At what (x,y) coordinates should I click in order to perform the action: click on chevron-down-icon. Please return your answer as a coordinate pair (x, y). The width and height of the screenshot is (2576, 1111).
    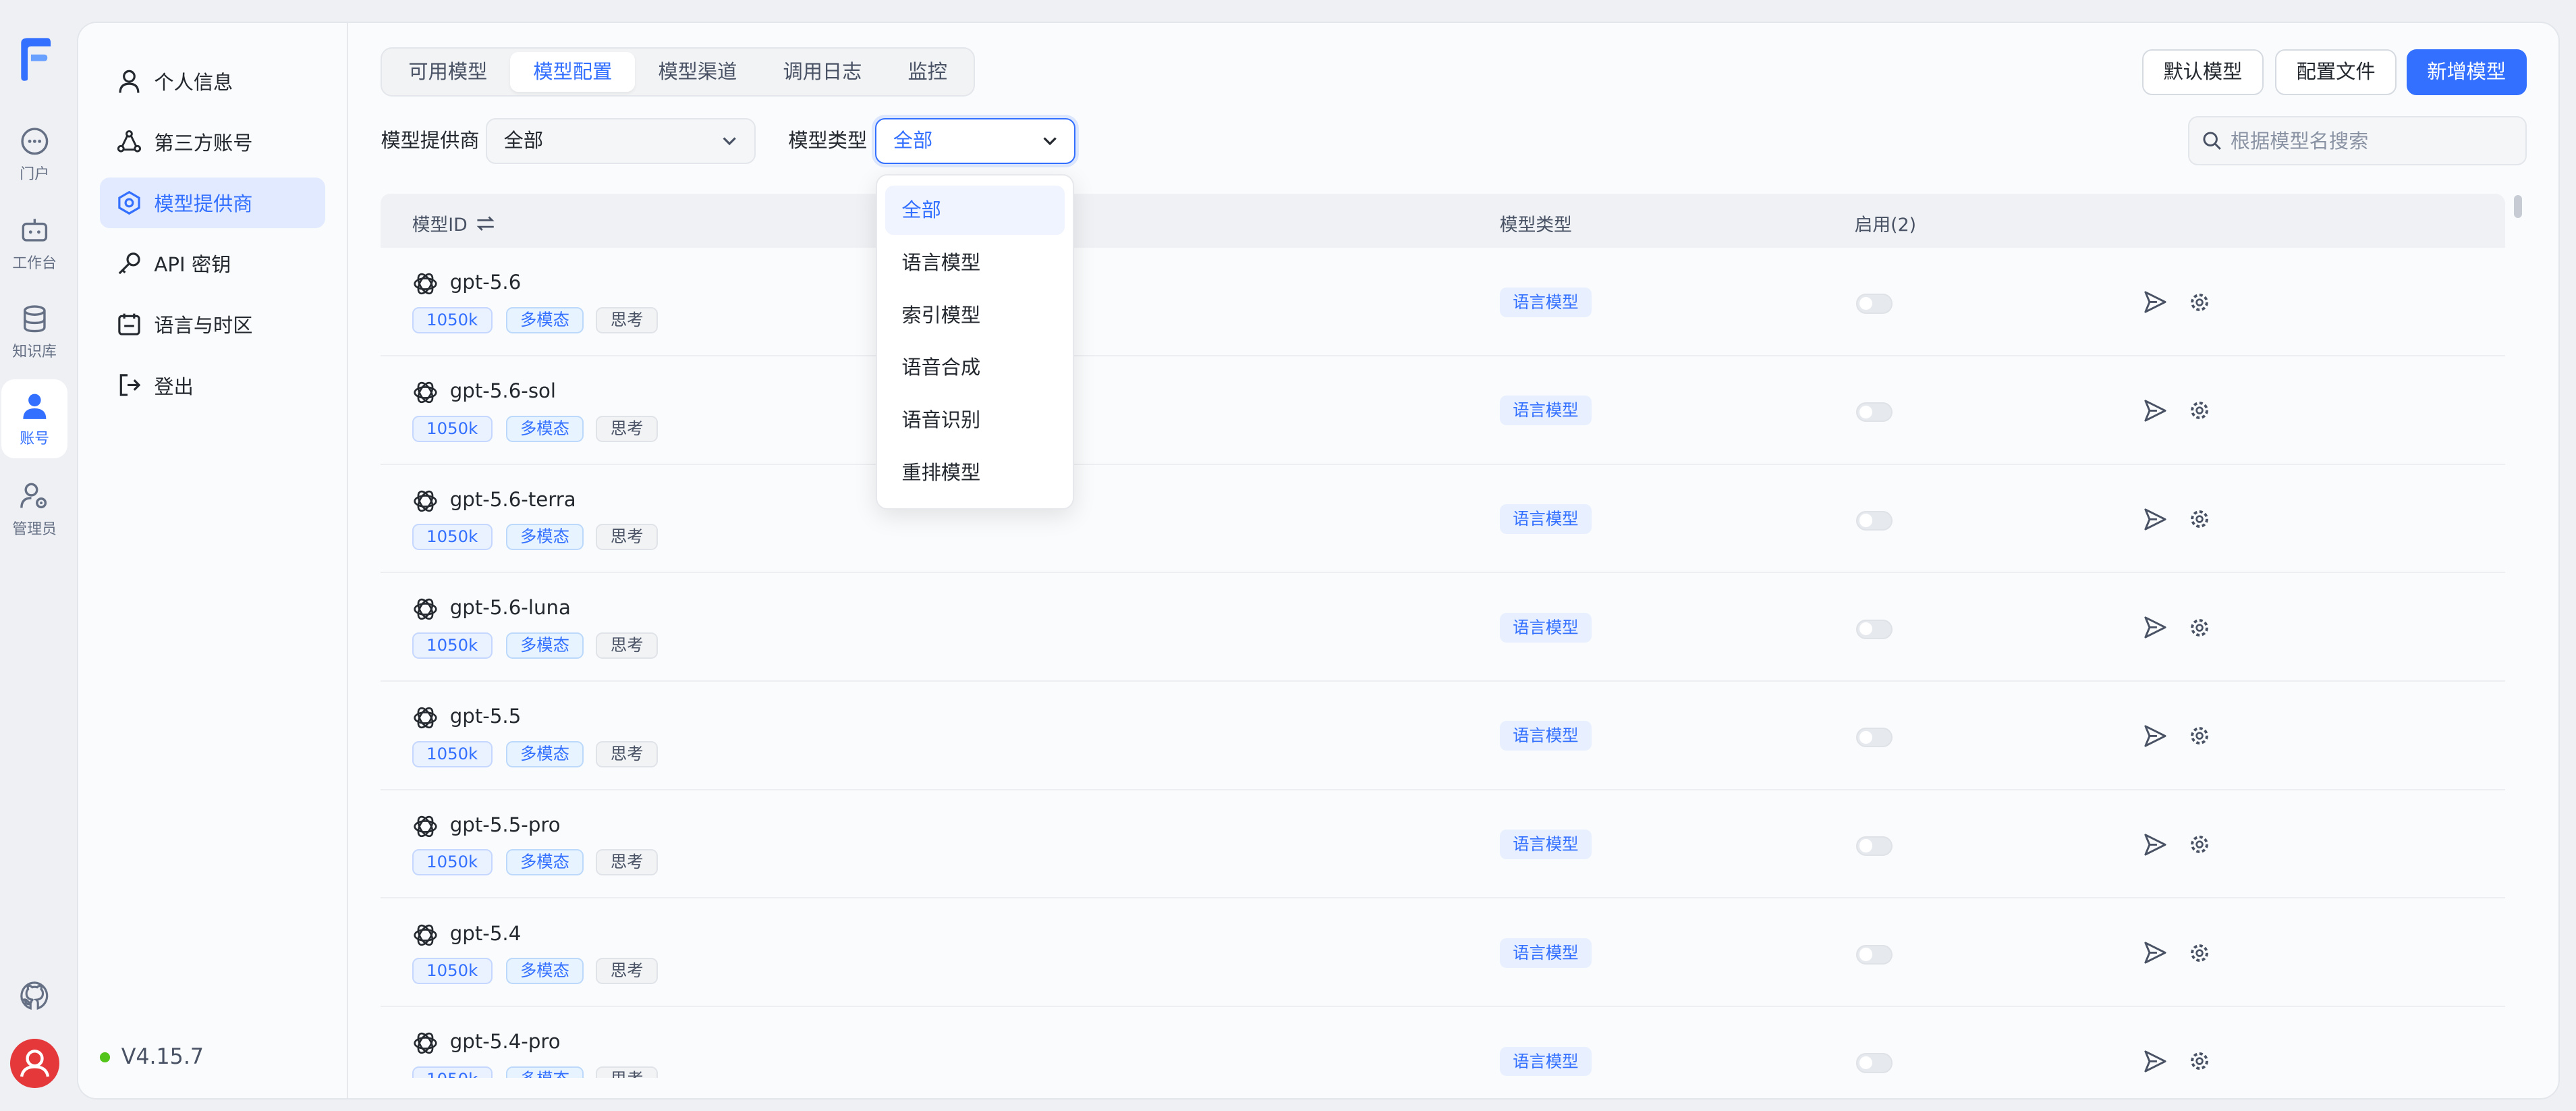
    Looking at the image, I should click on (729, 141).